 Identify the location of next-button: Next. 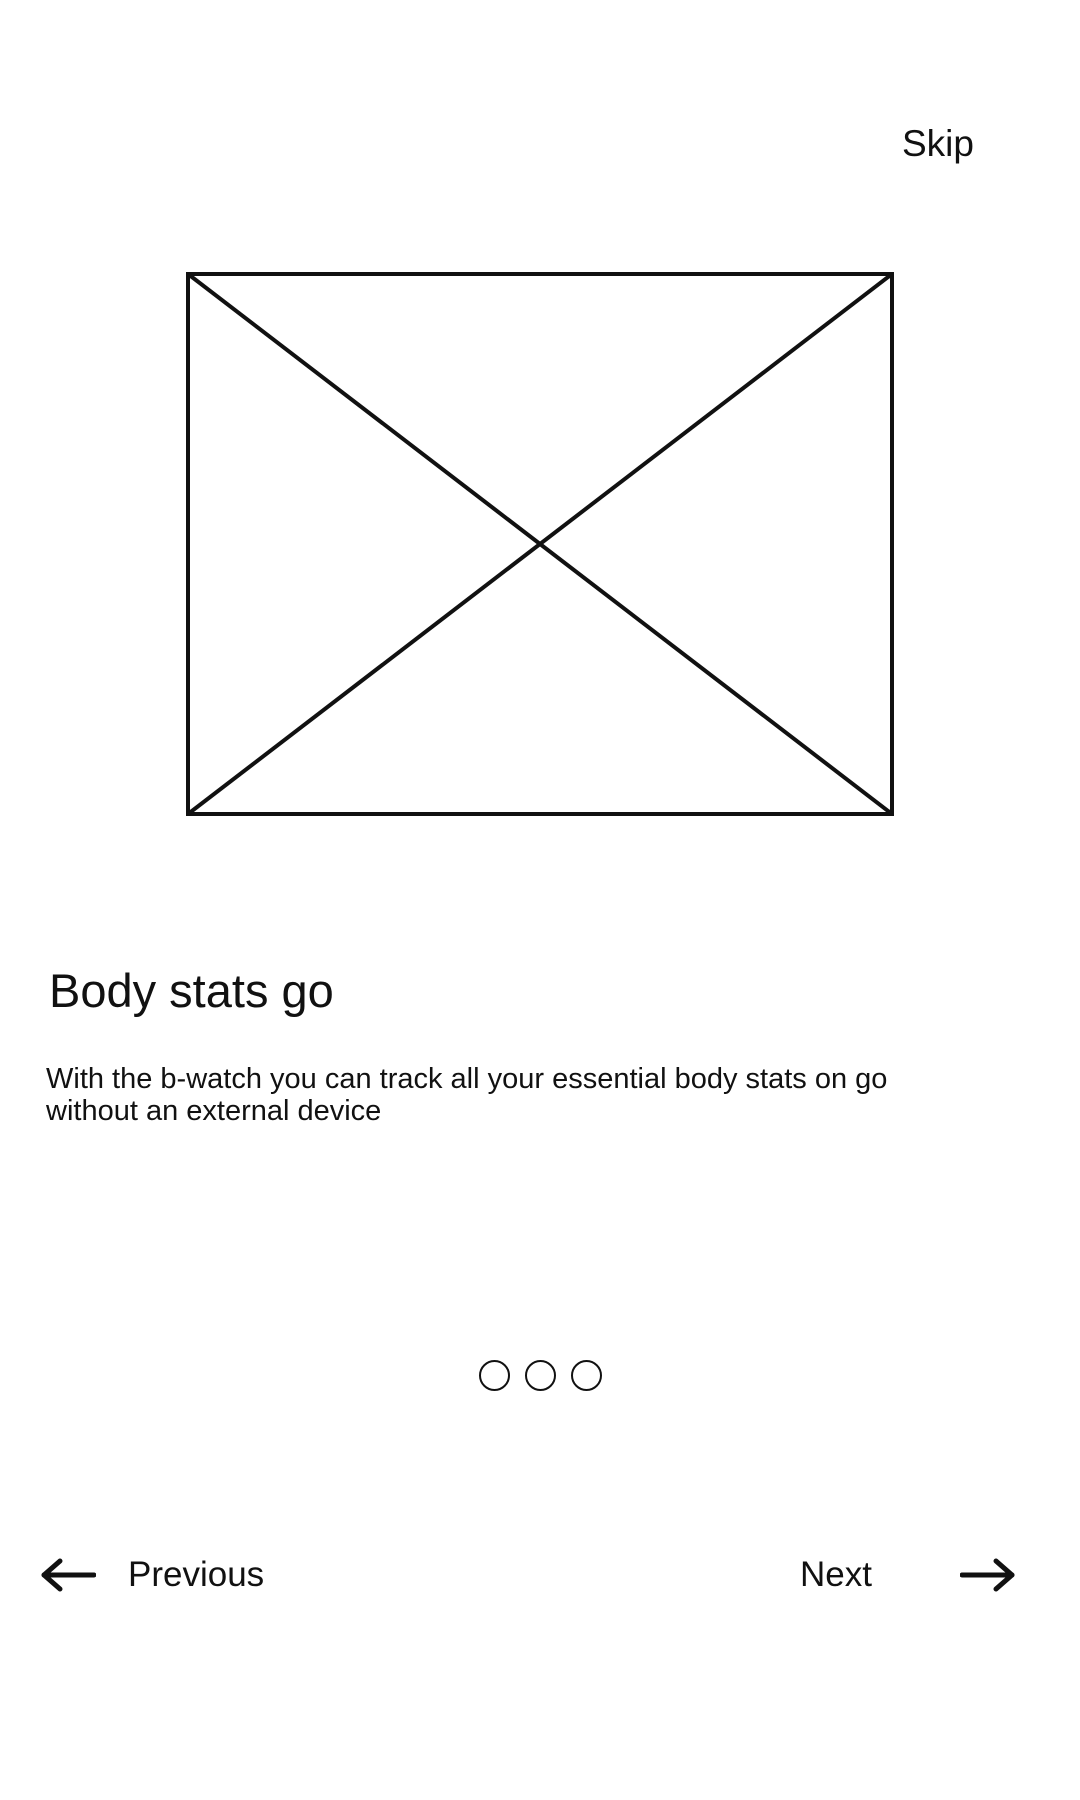
(908, 1575).